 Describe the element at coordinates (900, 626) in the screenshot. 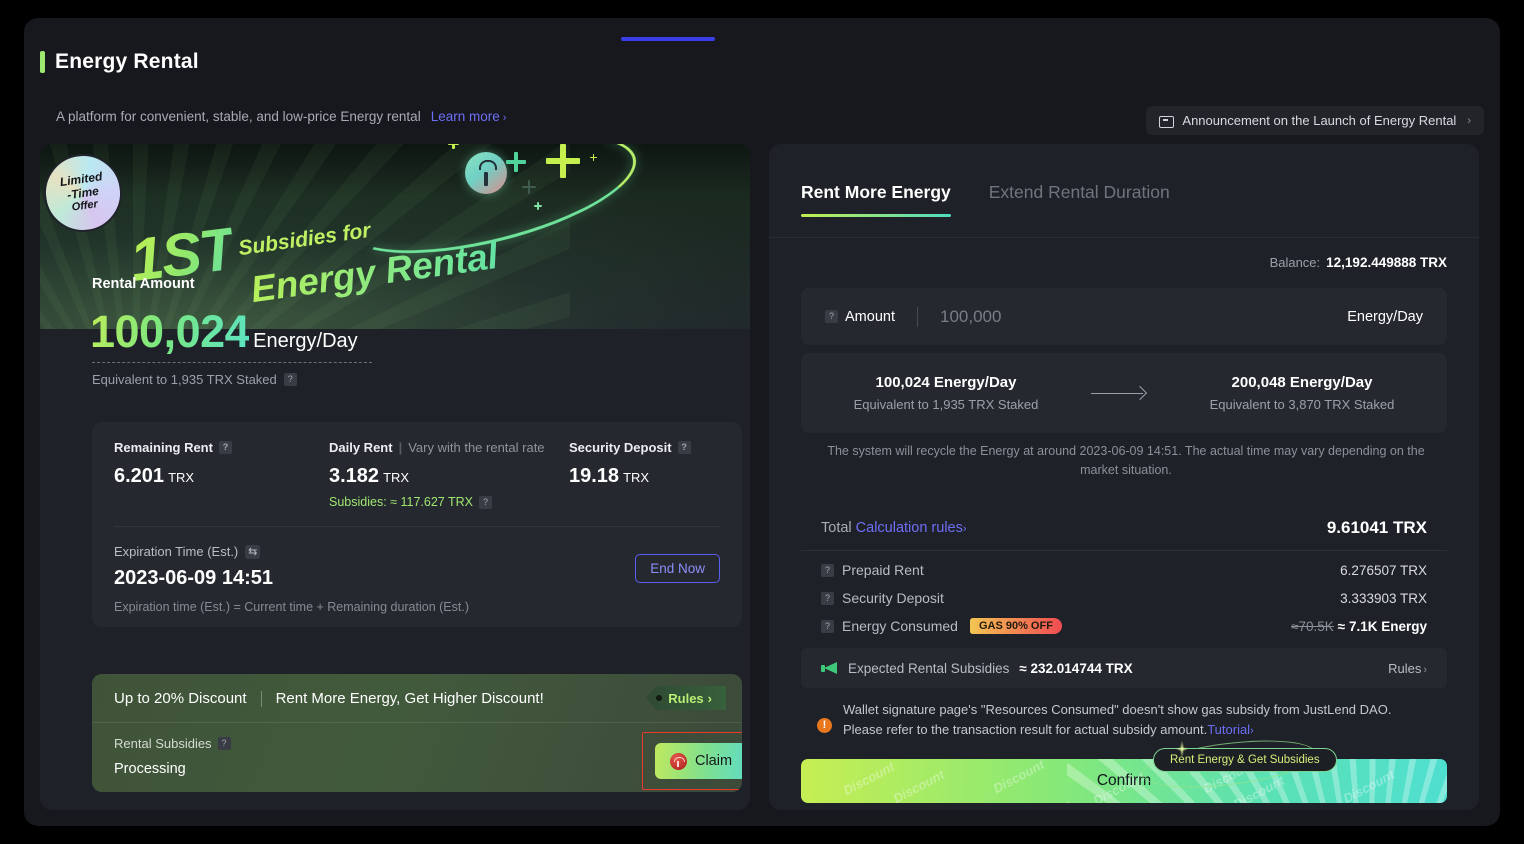

I see `fee-label: Energy Consumed` at that location.